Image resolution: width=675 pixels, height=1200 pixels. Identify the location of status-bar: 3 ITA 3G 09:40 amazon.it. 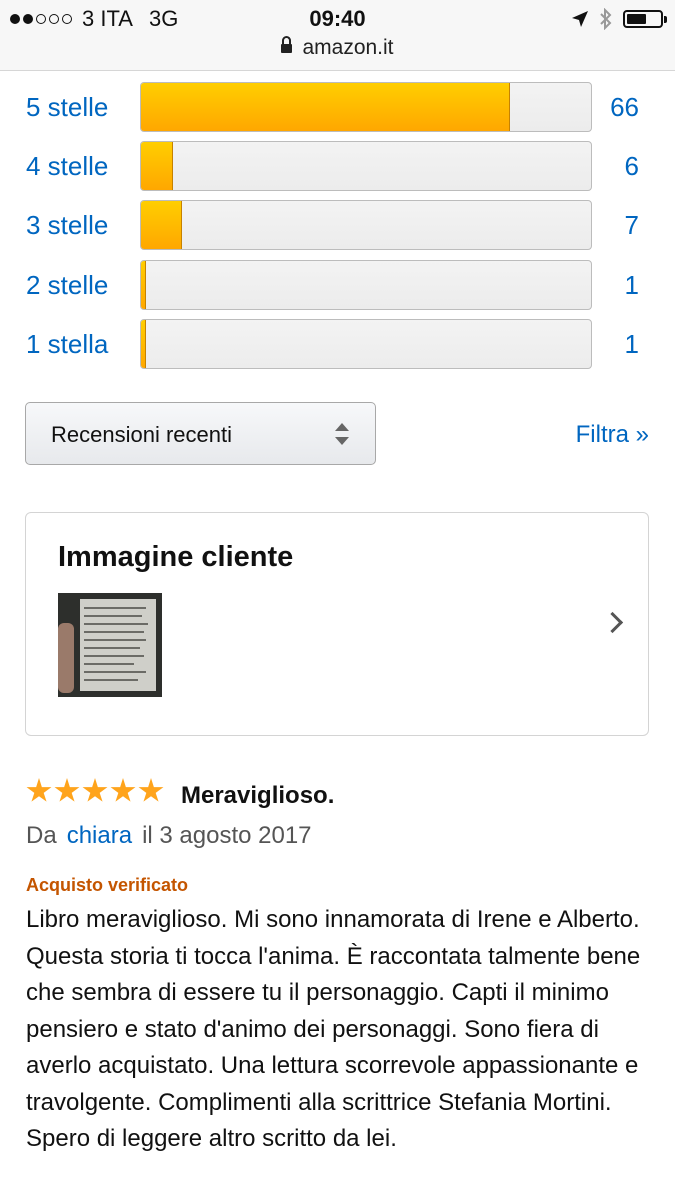
(337, 35).